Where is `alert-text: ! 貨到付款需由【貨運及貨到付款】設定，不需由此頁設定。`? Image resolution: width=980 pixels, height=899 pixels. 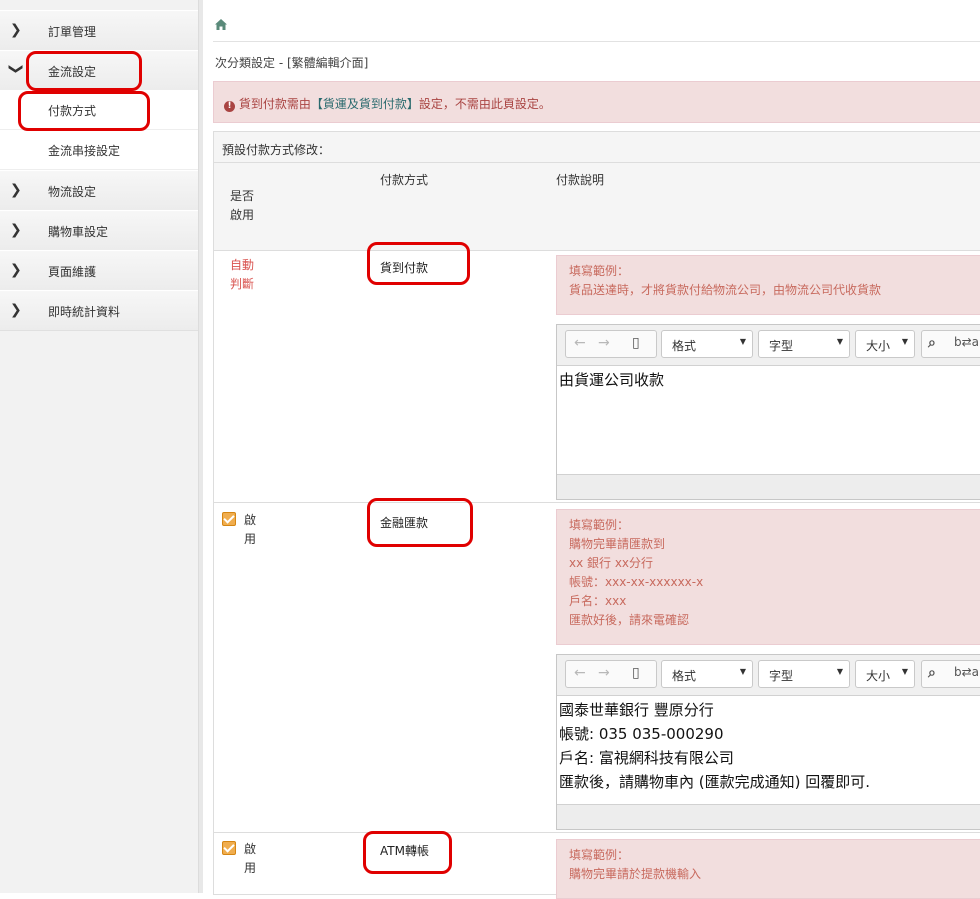 alert-text: ! 貨到付款需由【貨運及貨到付款】設定，不需由此頁設定。 is located at coordinates (387, 103).